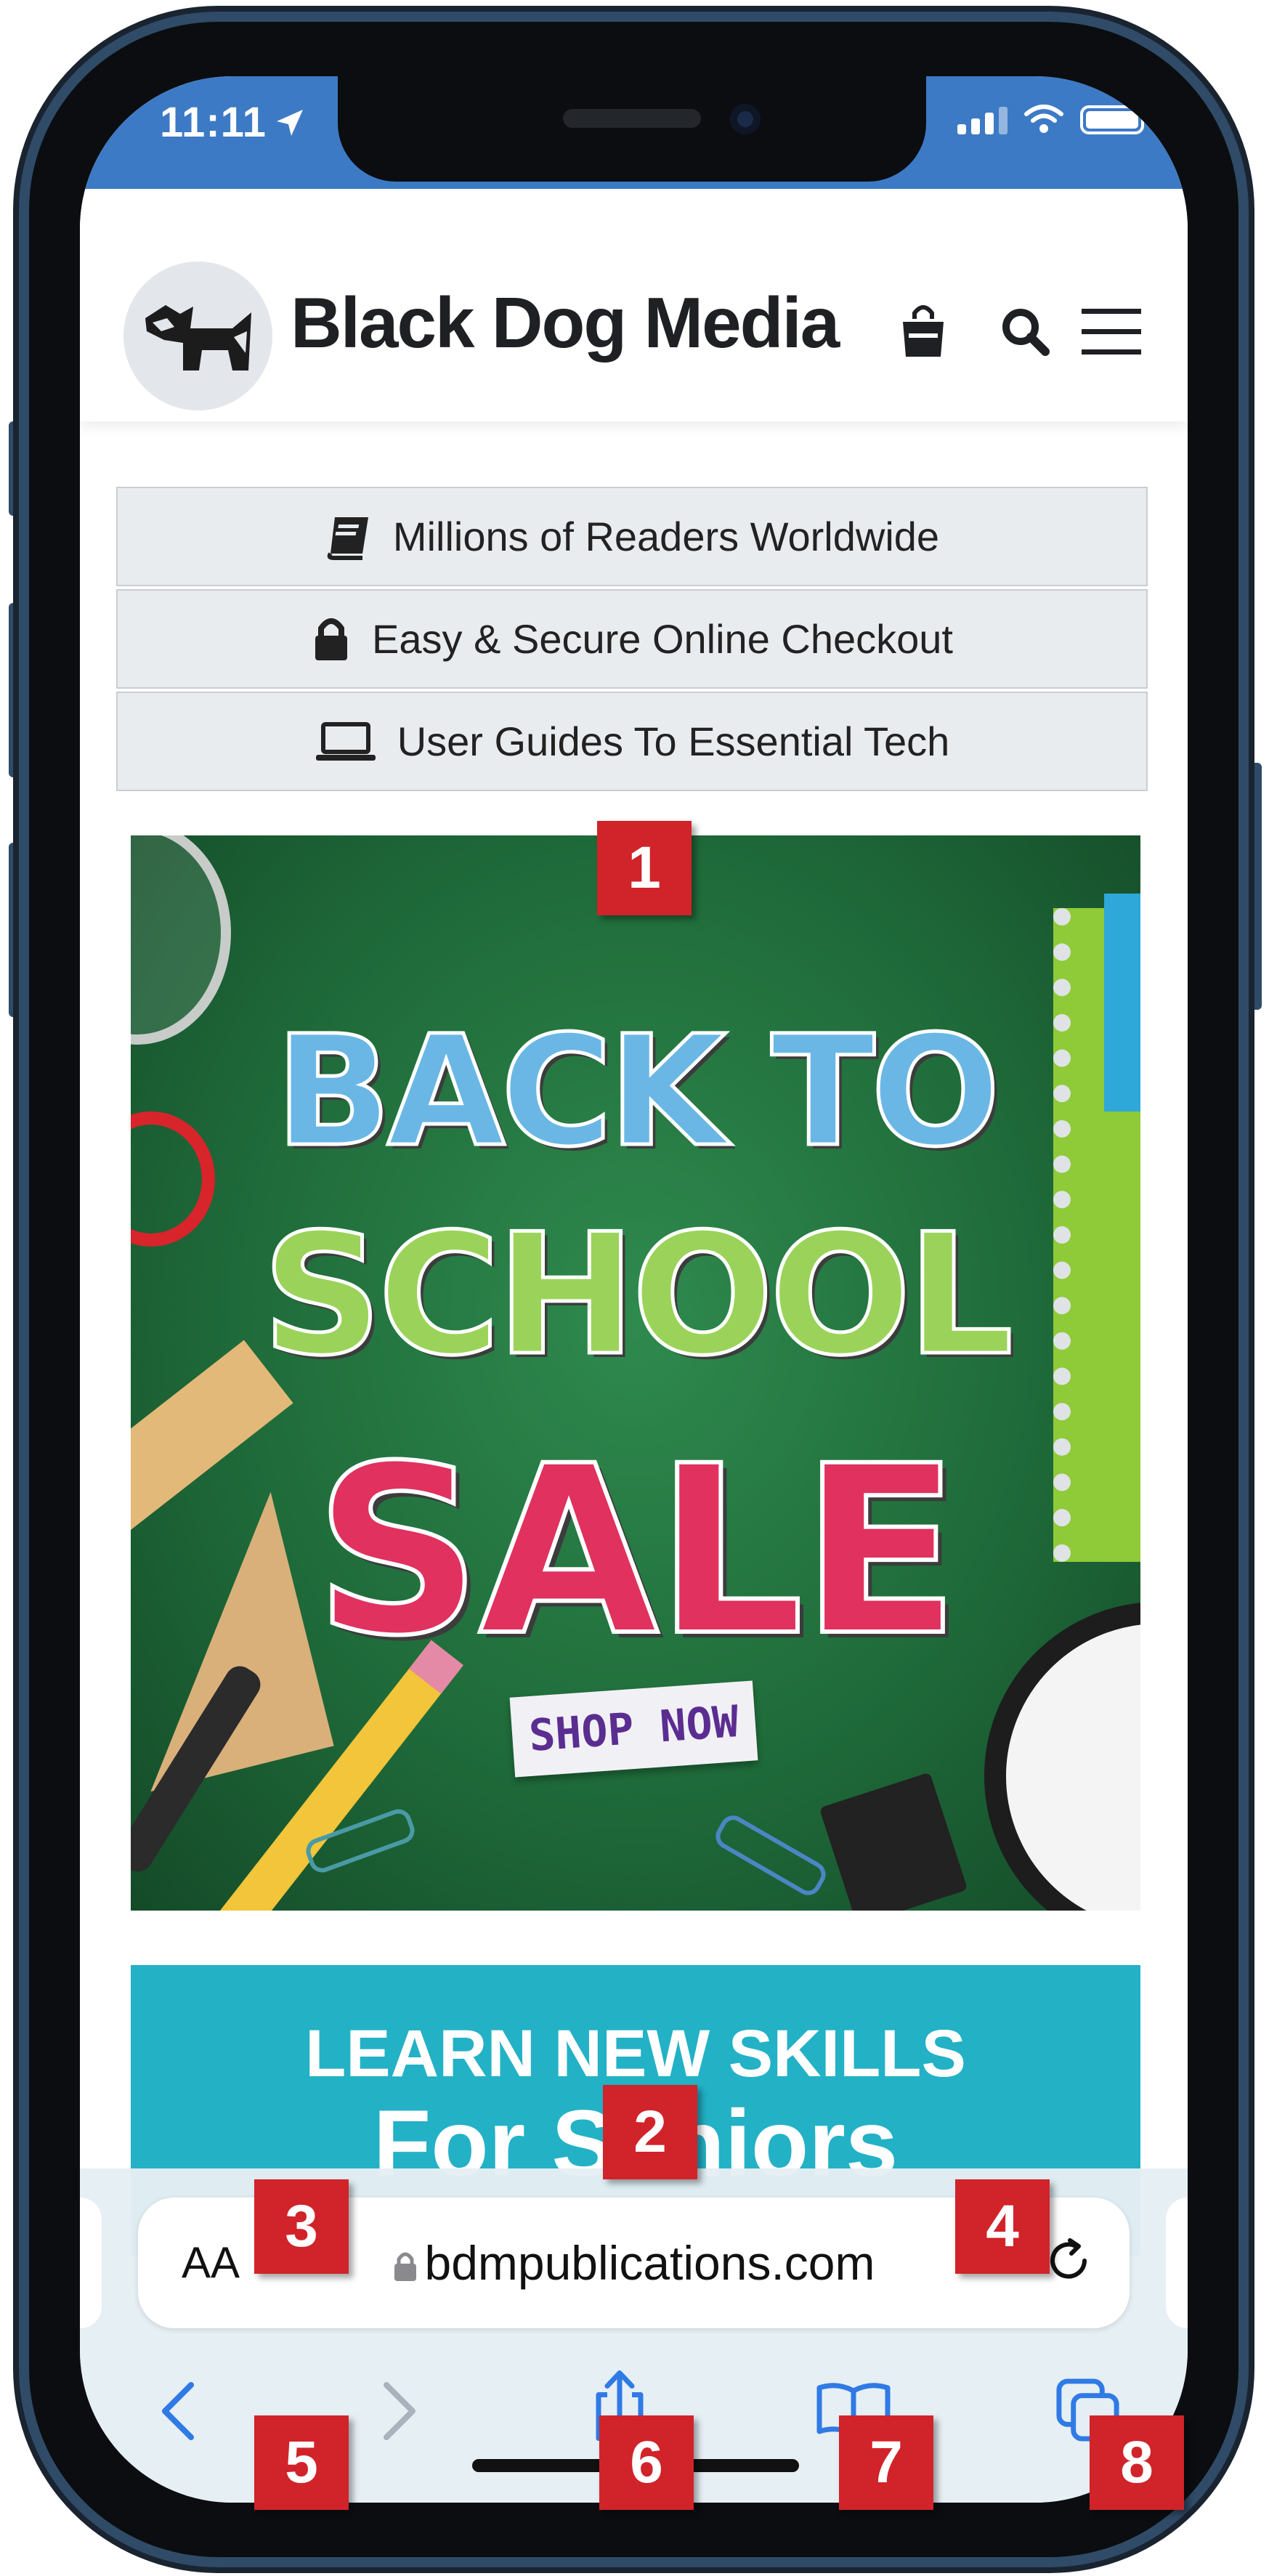 The image size is (1269, 2576). What do you see at coordinates (632, 129) in the screenshot?
I see `notch` at bounding box center [632, 129].